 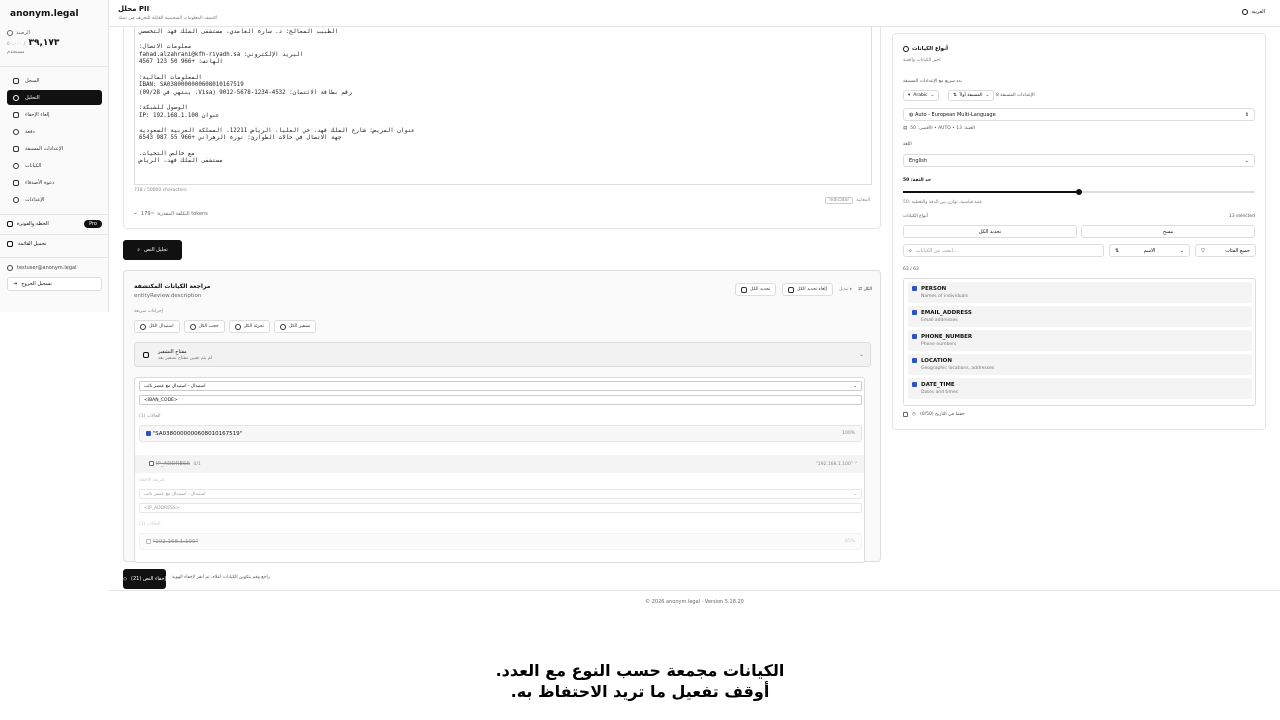 What do you see at coordinates (249, 326) in the screenshot?
I see `quick-action-hash: تجزئة الكل` at bounding box center [249, 326].